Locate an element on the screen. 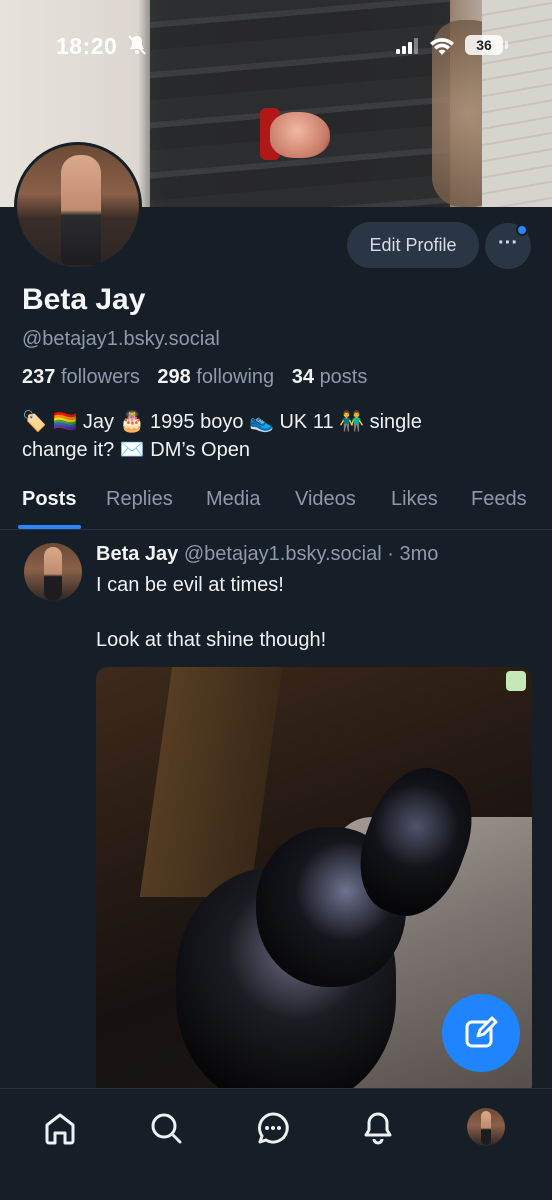  posts-stat: 34 posts is located at coordinates (330, 377).